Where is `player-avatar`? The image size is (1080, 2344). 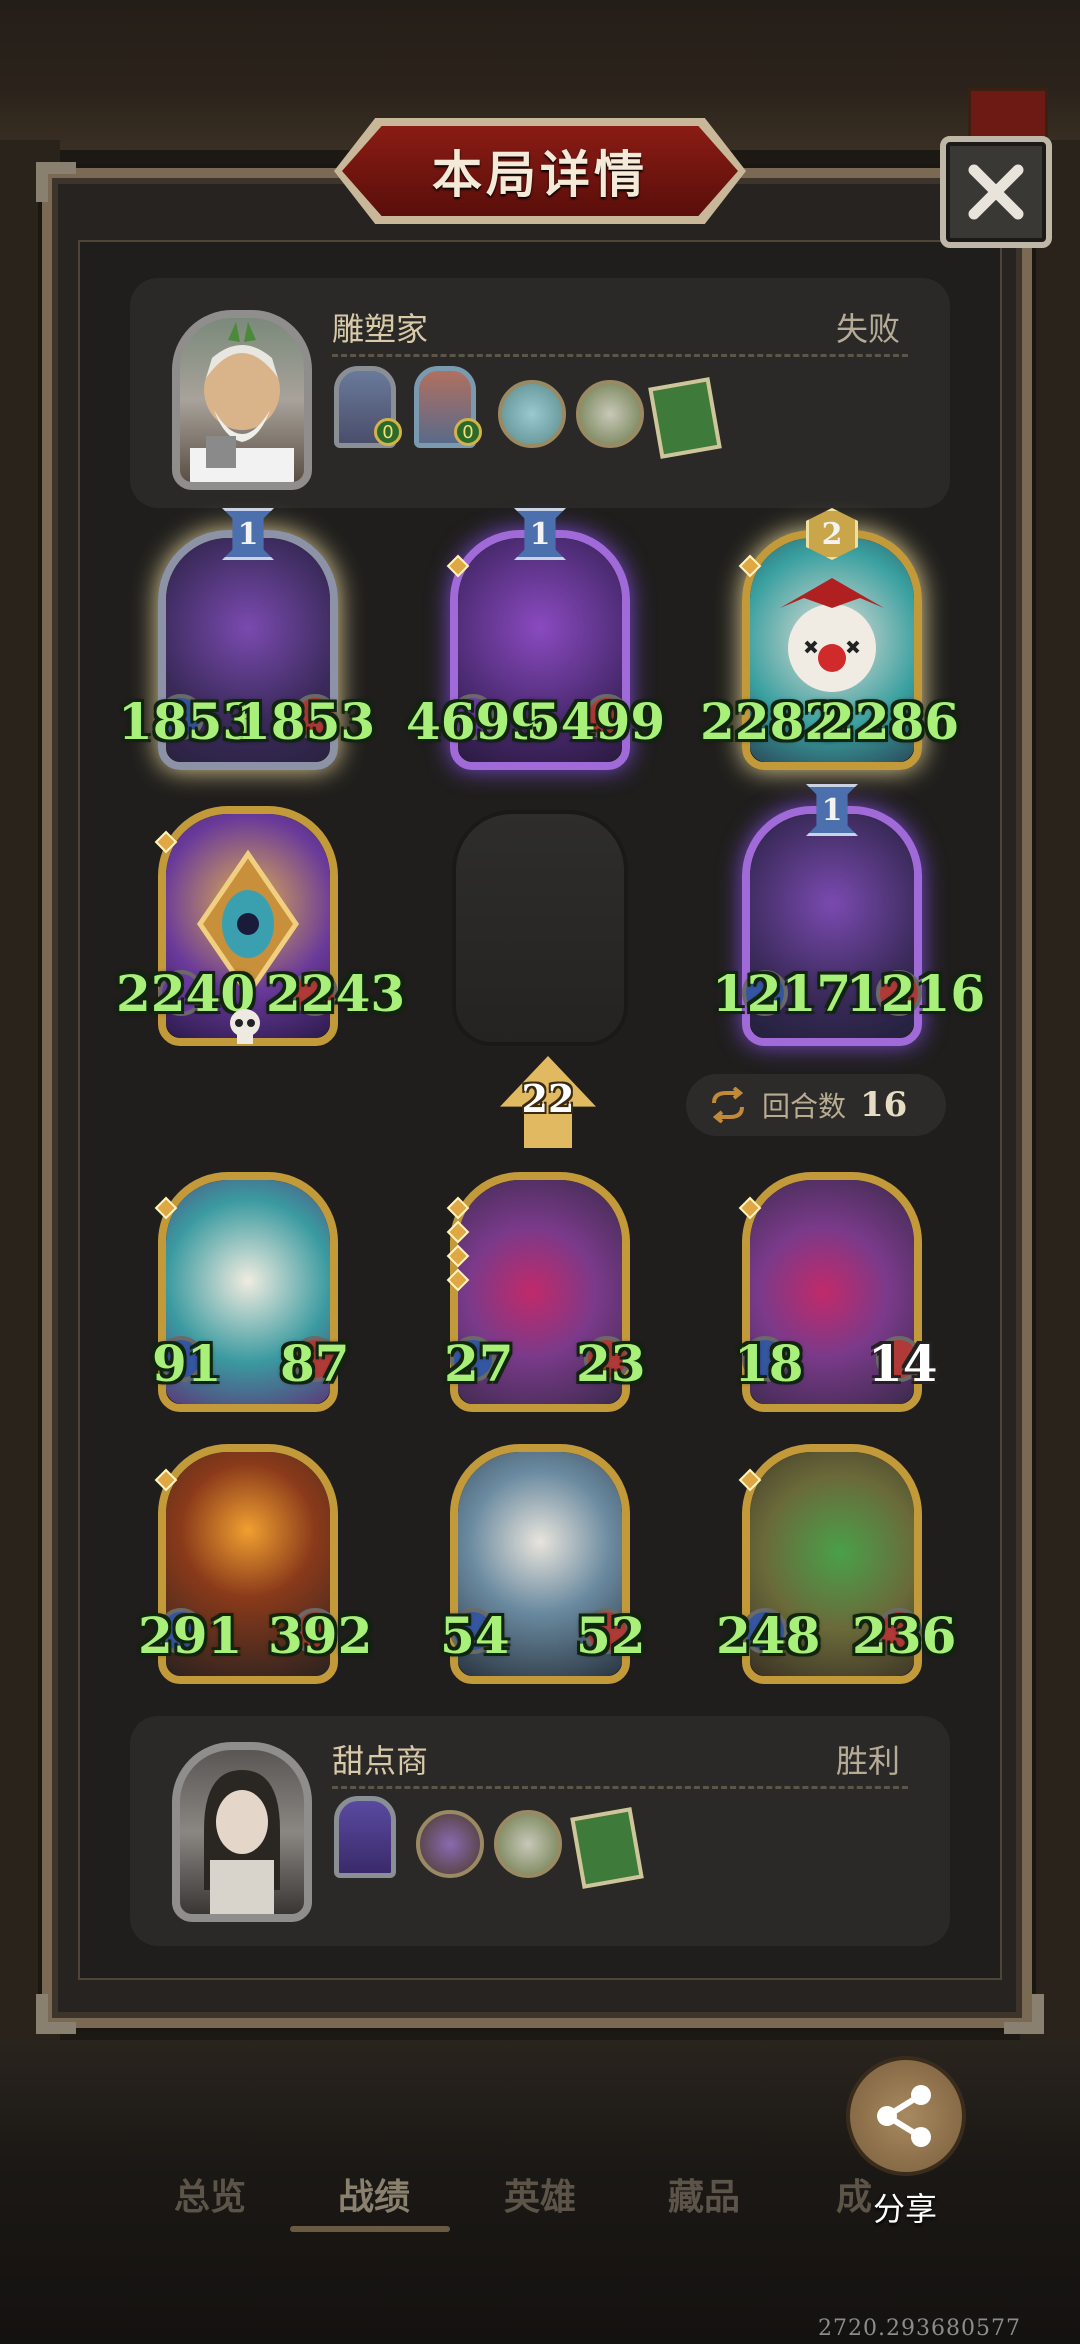 player-avatar is located at coordinates (242, 1832).